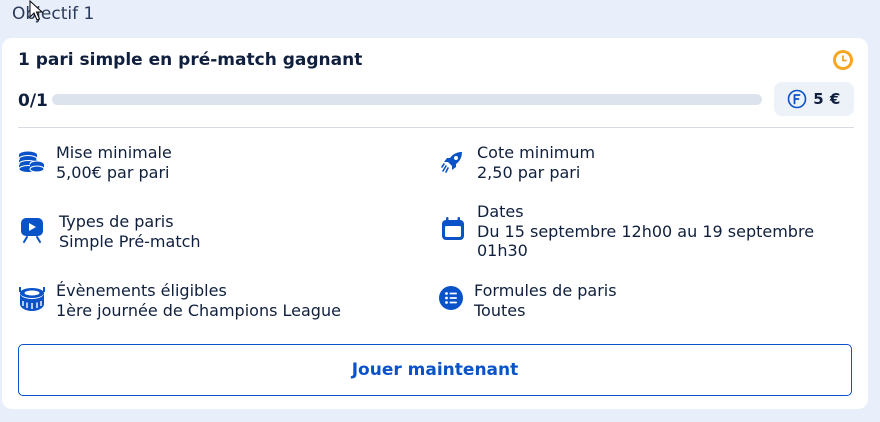 This screenshot has width=880, height=422. I want to click on clock-icon, so click(843, 60).